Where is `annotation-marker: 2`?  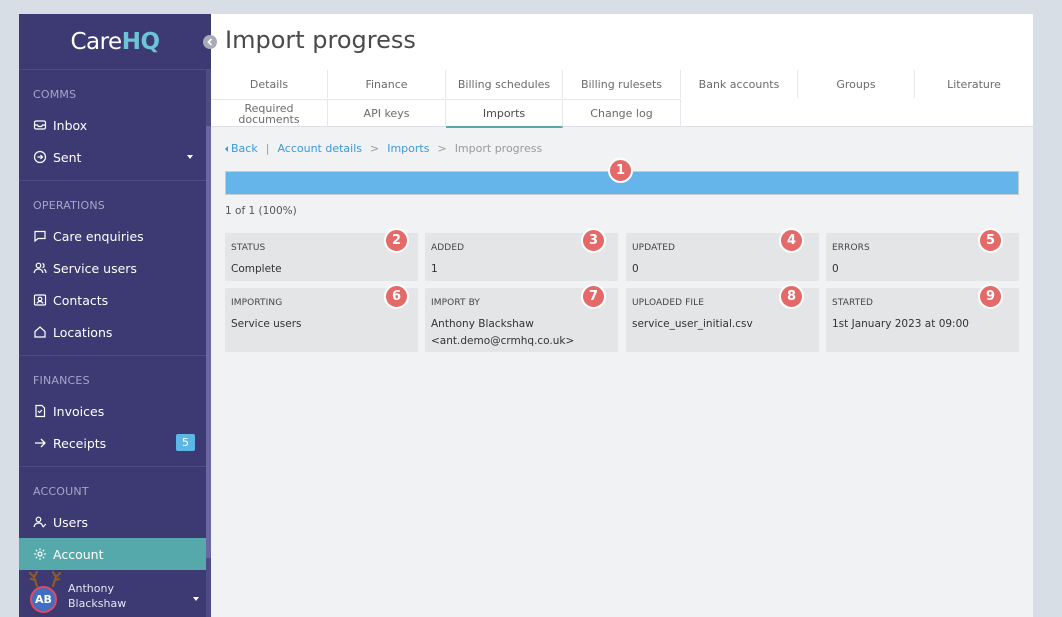 annotation-marker: 2 is located at coordinates (396, 240).